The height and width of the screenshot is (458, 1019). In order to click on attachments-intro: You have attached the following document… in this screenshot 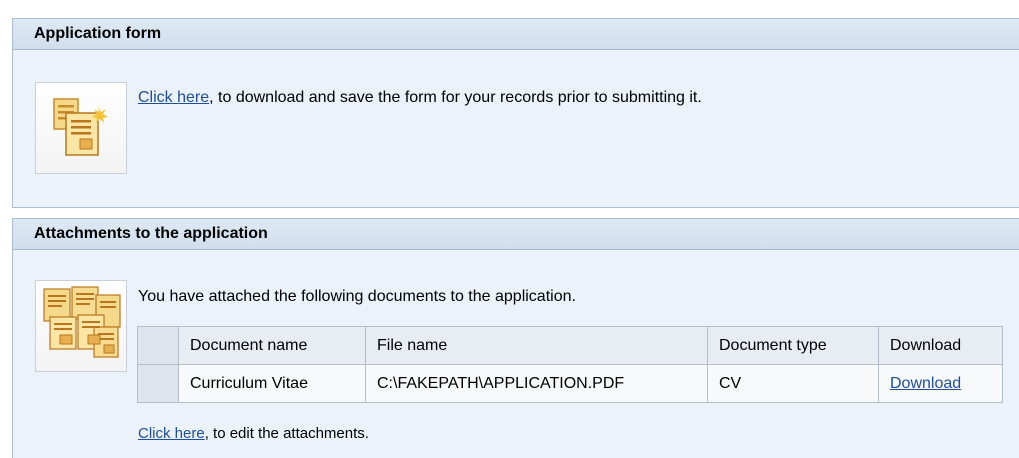, I will do `click(357, 296)`.